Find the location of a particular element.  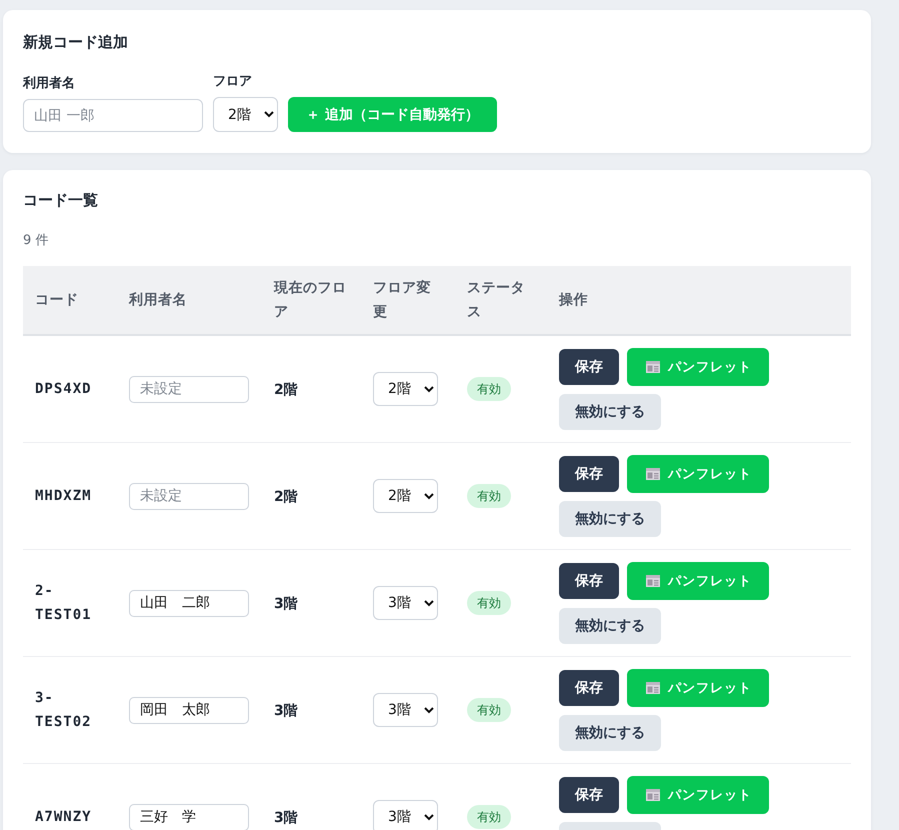

column-header: 利用者名 is located at coordinates (189, 300).